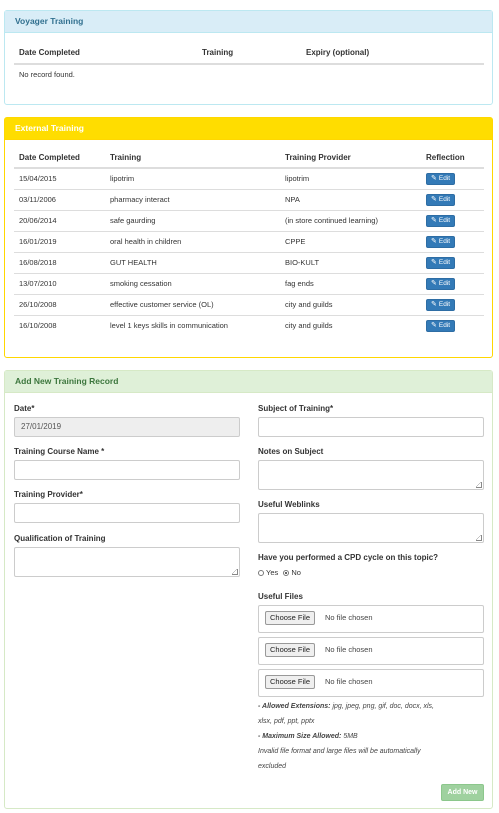 Image resolution: width=499 pixels, height=813 pixels. I want to click on add-training-heading: Add New Training Record, so click(248, 382).